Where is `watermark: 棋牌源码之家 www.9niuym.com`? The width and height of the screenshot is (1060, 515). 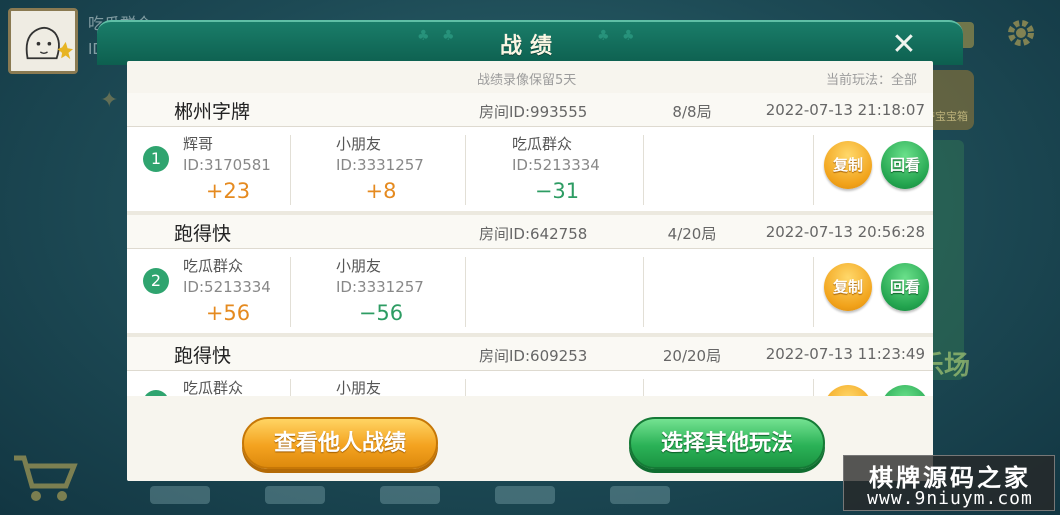 watermark: 棋牌源码之家 www.9niuym.com is located at coordinates (949, 483).